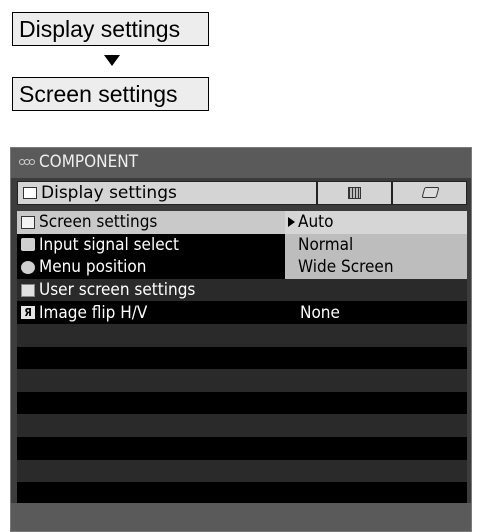 The image size is (480, 532). I want to click on menu-item-user-screen-settings: User screen settings, so click(242, 290).